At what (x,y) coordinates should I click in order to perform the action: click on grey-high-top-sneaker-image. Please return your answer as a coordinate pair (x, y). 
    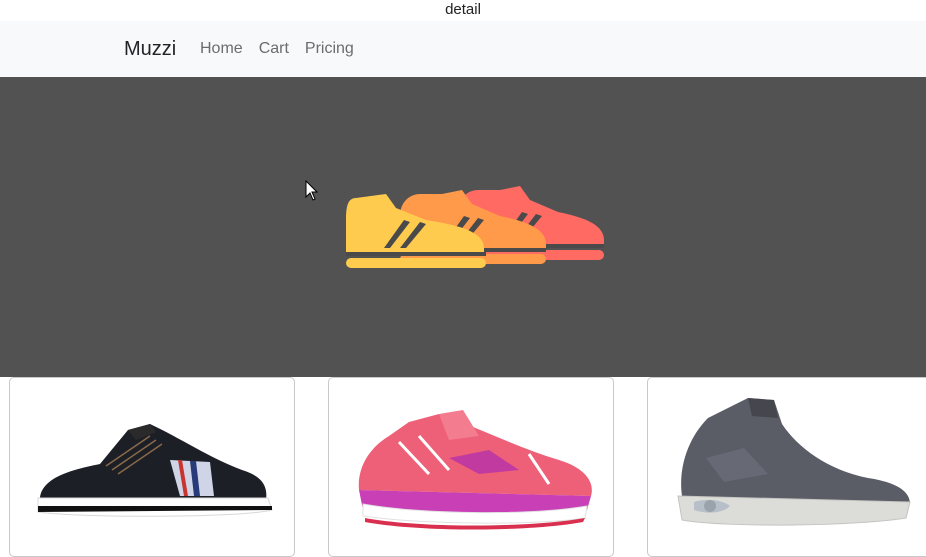
    Looking at the image, I should click on (794, 462).